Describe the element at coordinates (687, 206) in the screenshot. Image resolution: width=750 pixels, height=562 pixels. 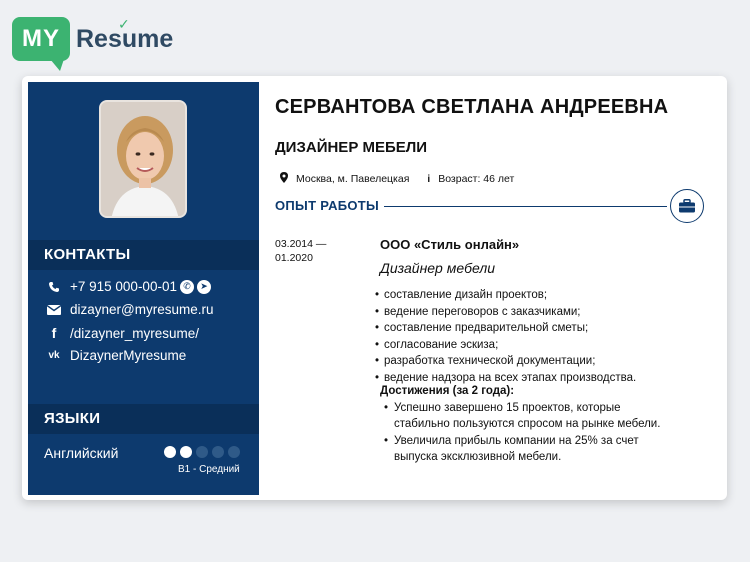
I see `briefcase-icon` at that location.